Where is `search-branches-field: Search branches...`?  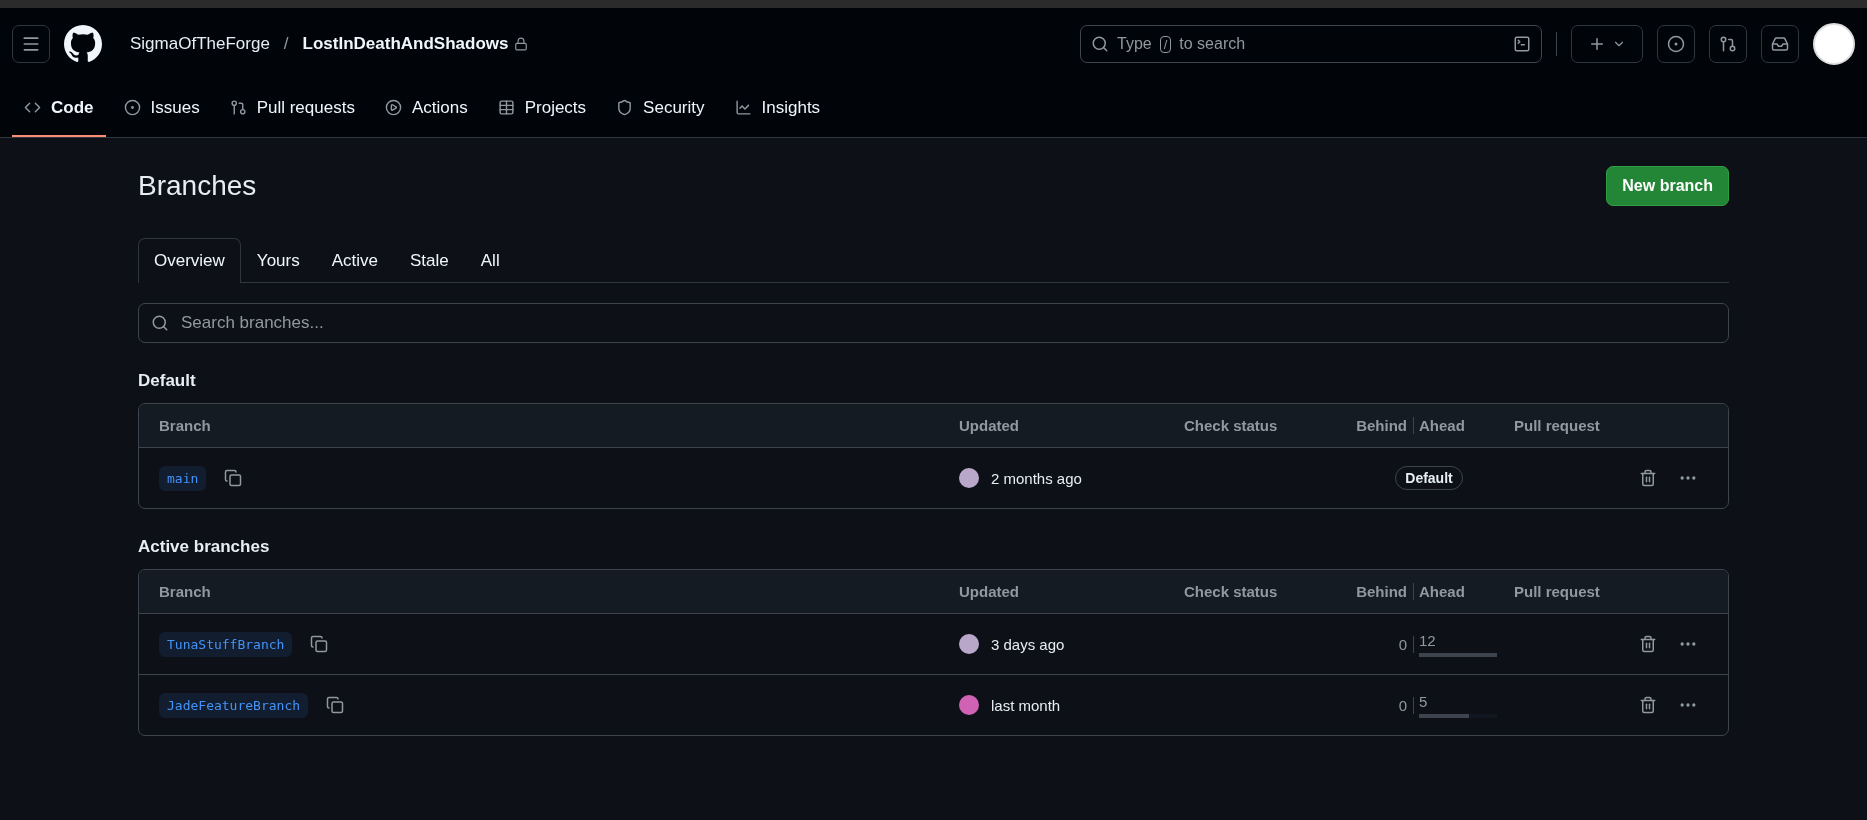 search-branches-field: Search branches... is located at coordinates (933, 323).